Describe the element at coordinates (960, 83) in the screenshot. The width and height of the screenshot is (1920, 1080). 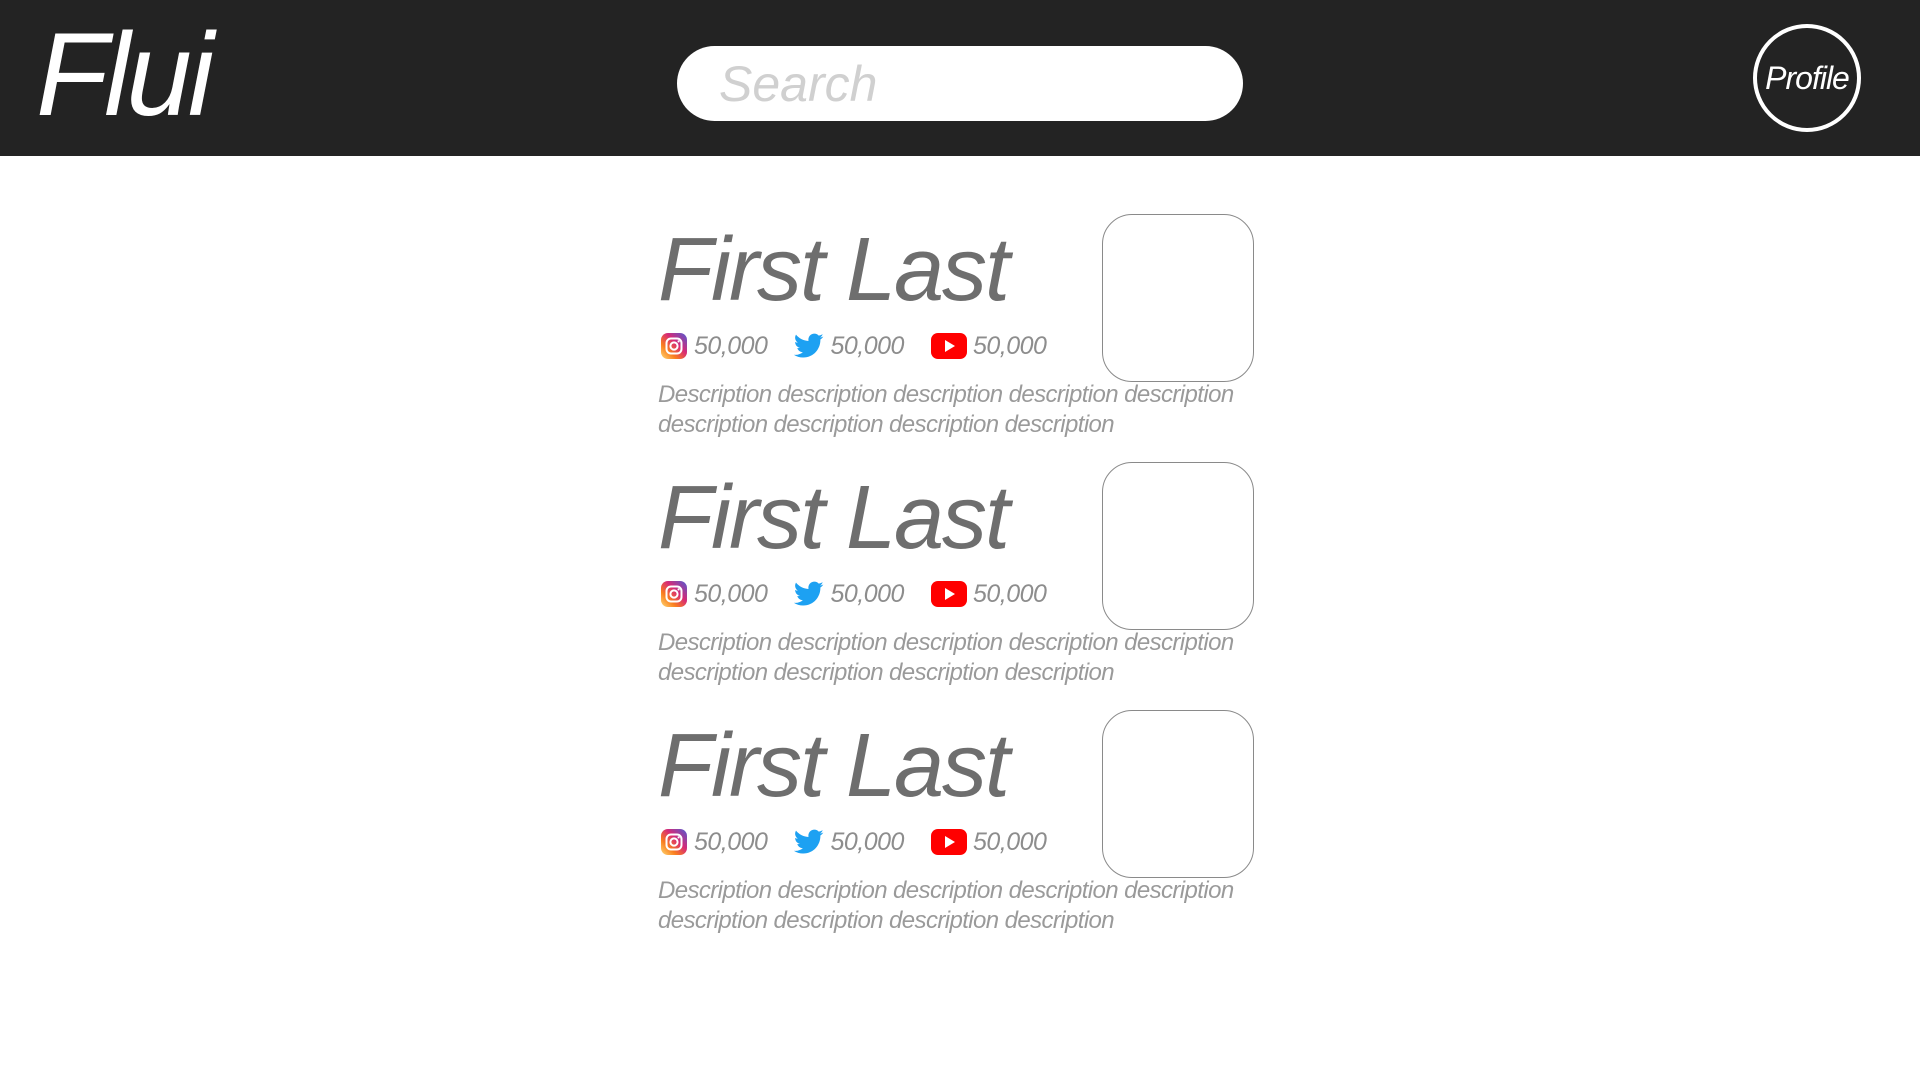
I see `search-input` at that location.